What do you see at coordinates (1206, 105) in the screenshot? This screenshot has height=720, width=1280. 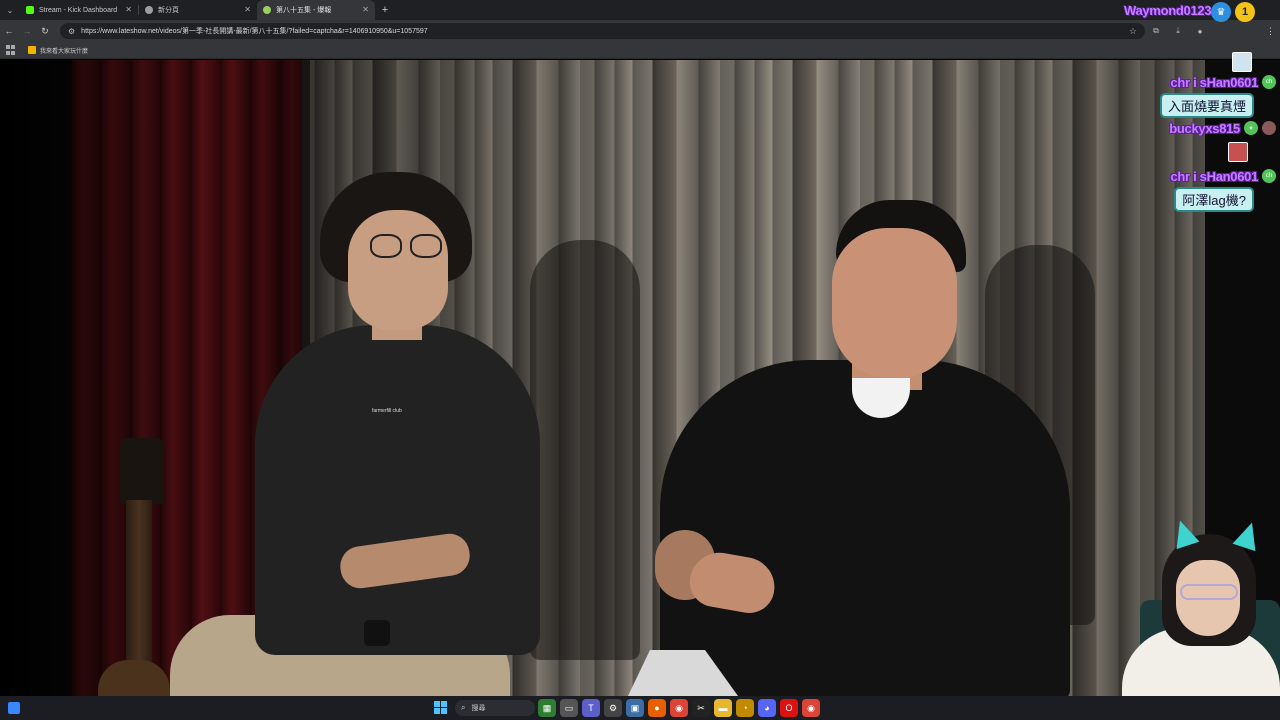 I see `chat-message: 入面燒要真煙` at bounding box center [1206, 105].